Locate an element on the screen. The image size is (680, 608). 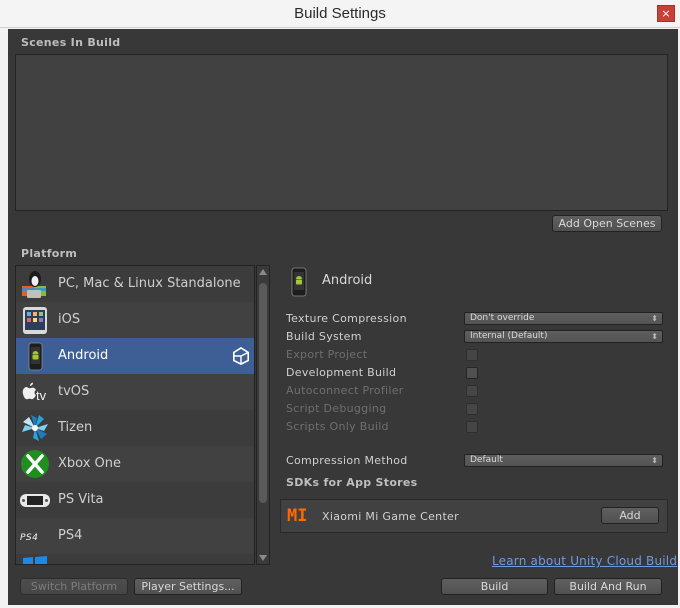
pc-mac-linux-icon is located at coordinates (34, 284).